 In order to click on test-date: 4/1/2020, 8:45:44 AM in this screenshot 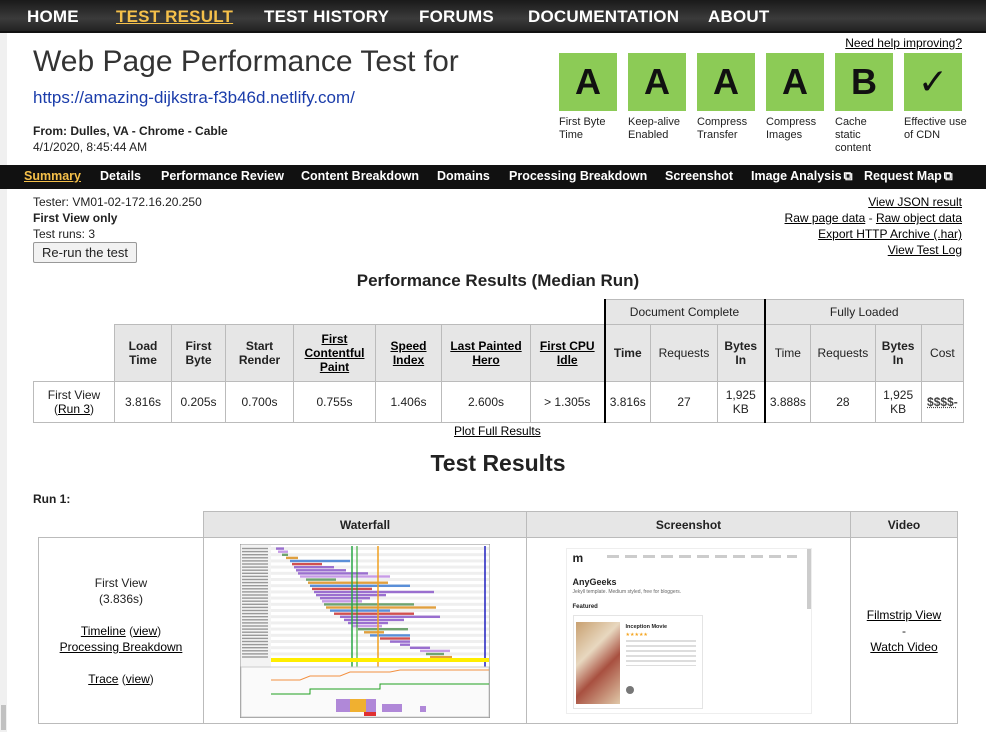, I will do `click(90, 147)`.